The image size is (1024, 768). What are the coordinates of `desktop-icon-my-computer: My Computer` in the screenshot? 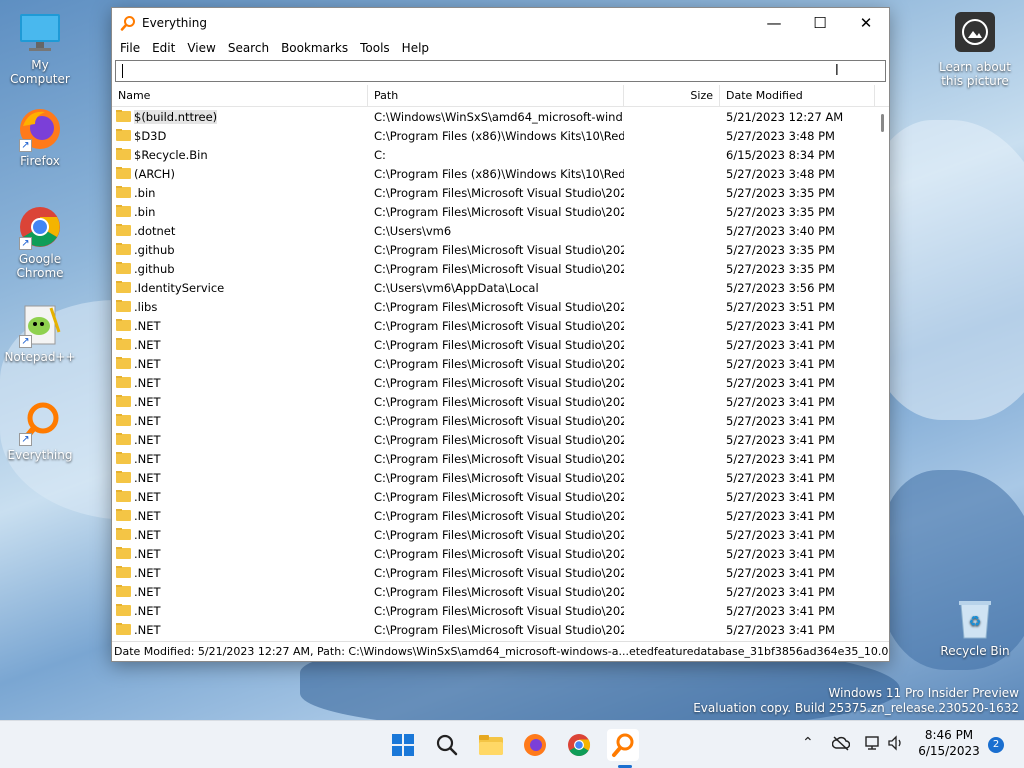 It's located at (40, 48).